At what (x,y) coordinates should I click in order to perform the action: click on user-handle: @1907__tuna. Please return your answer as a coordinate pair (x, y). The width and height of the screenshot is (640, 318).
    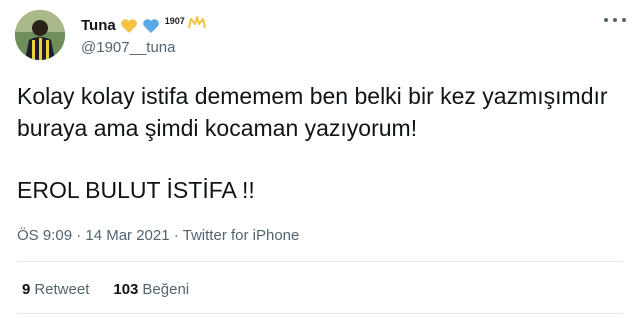
    Looking at the image, I should click on (143, 47).